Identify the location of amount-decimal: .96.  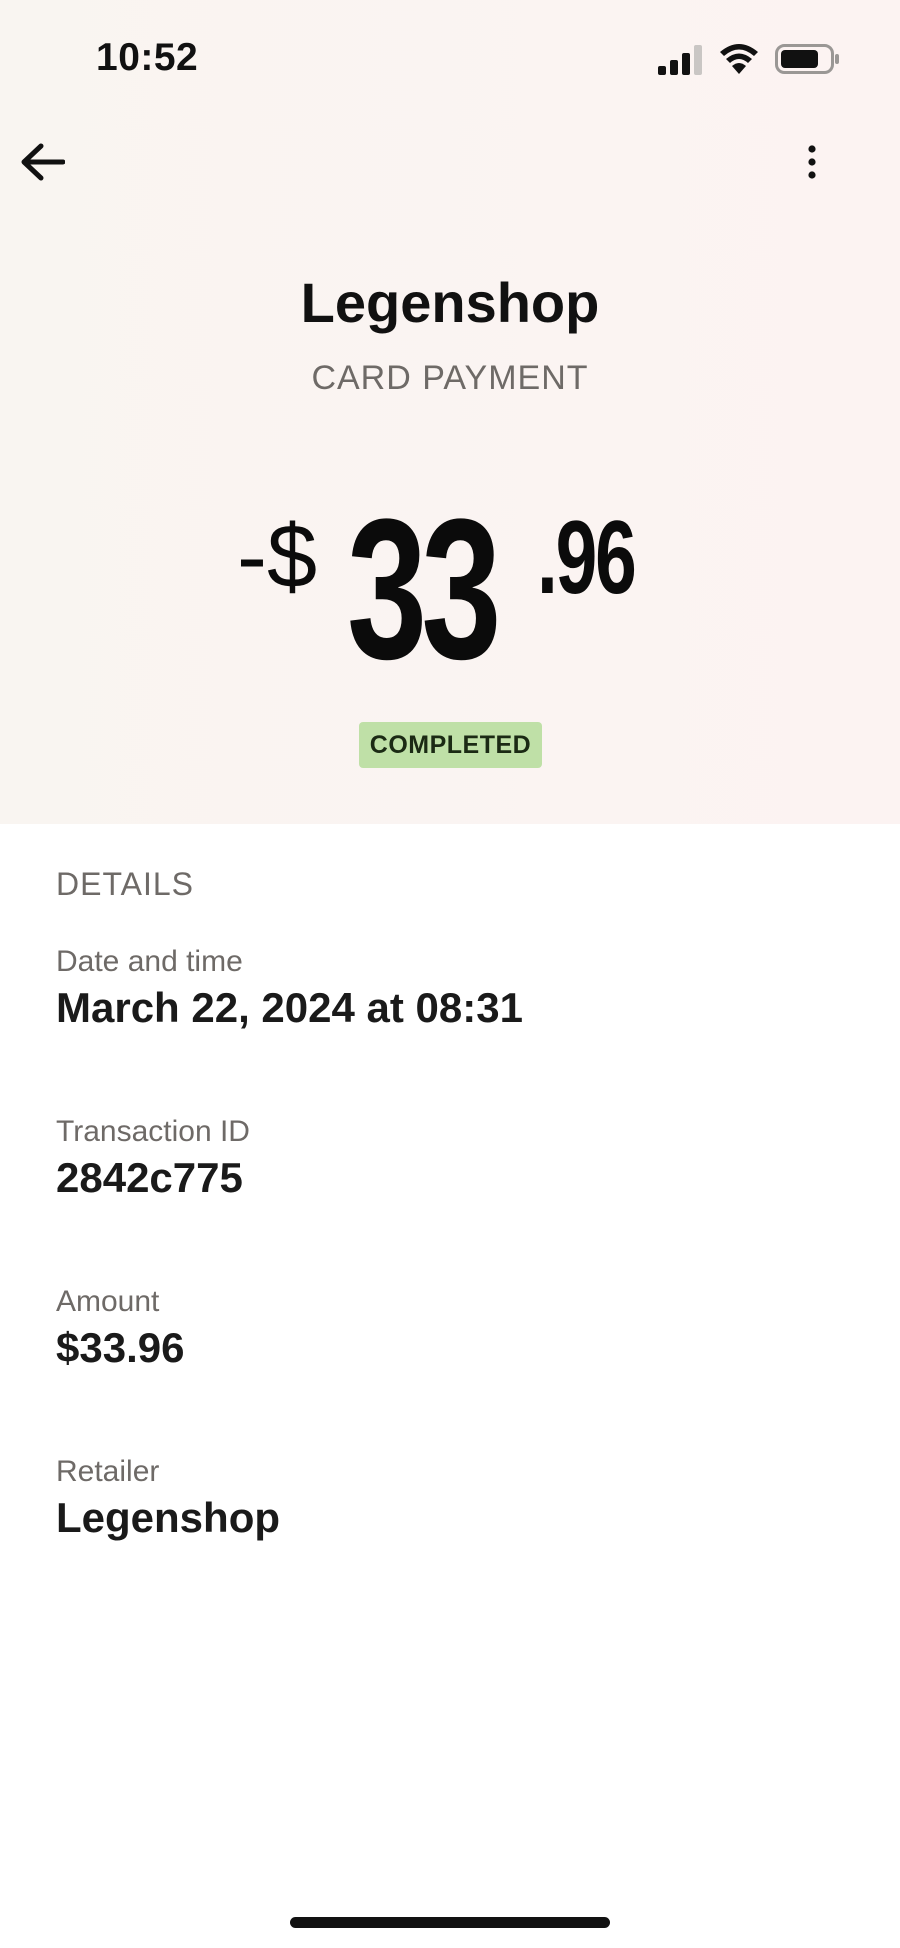
(587, 558).